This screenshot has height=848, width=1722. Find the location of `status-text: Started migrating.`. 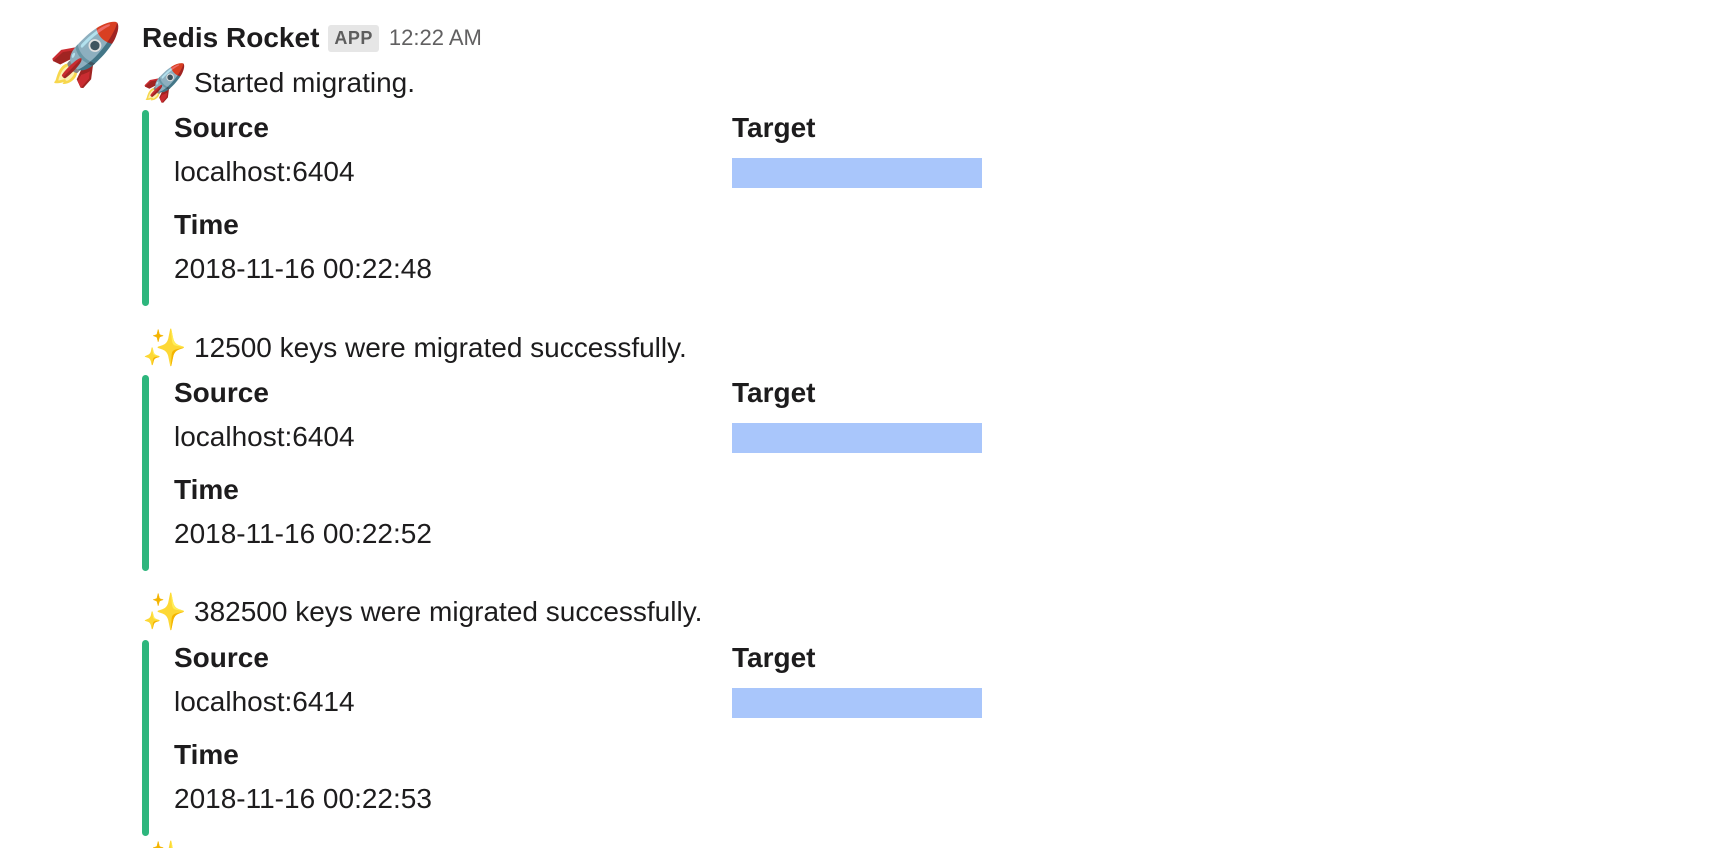

status-text: Started migrating. is located at coordinates (304, 82).